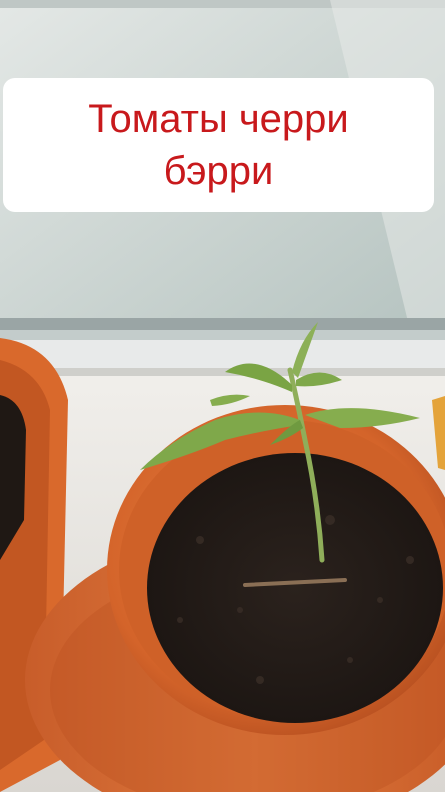  What do you see at coordinates (218, 119) in the screenshot?
I see `title-line-1: Томаты черри` at bounding box center [218, 119].